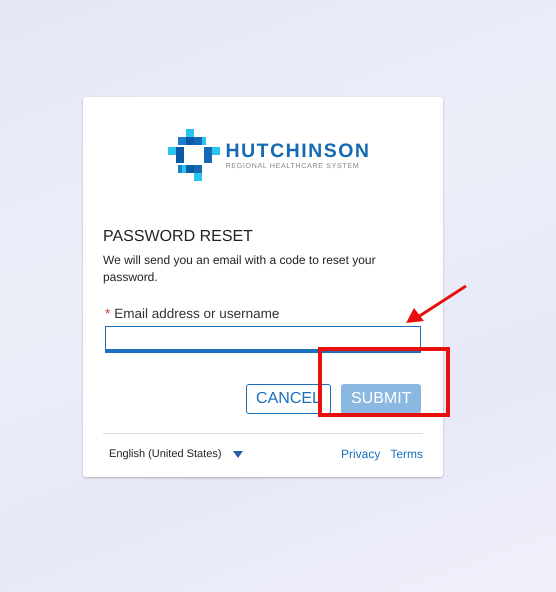 Image resolution: width=556 pixels, height=592 pixels. What do you see at coordinates (178, 237) in the screenshot?
I see `page-heading: PASSWORD RESET` at bounding box center [178, 237].